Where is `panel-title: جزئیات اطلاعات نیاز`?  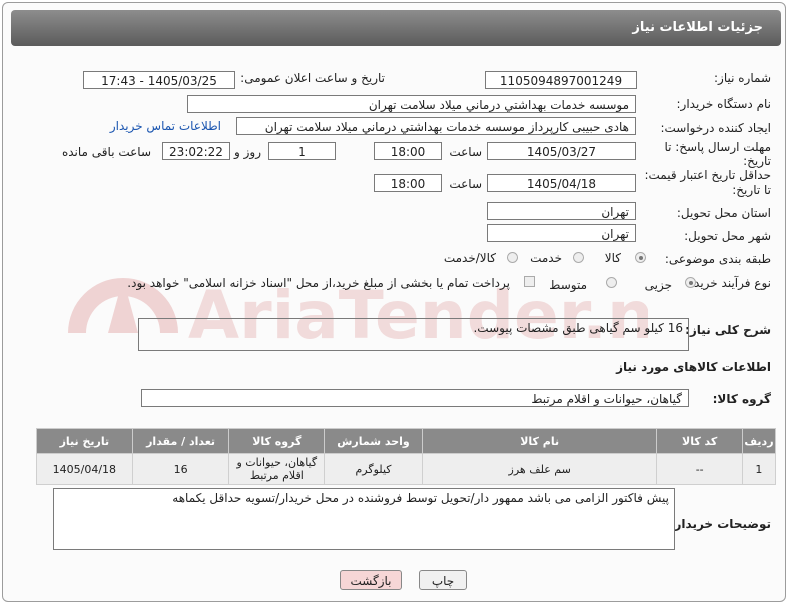 panel-title: جزئیات اطلاعات نیاز is located at coordinates (697, 27).